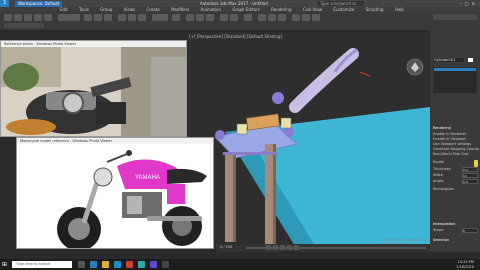 Image resolution: width=480 pixels, height=270 pixels. Describe the element at coordinates (129, 264) in the screenshot. I see `chrome-icon` at that location.